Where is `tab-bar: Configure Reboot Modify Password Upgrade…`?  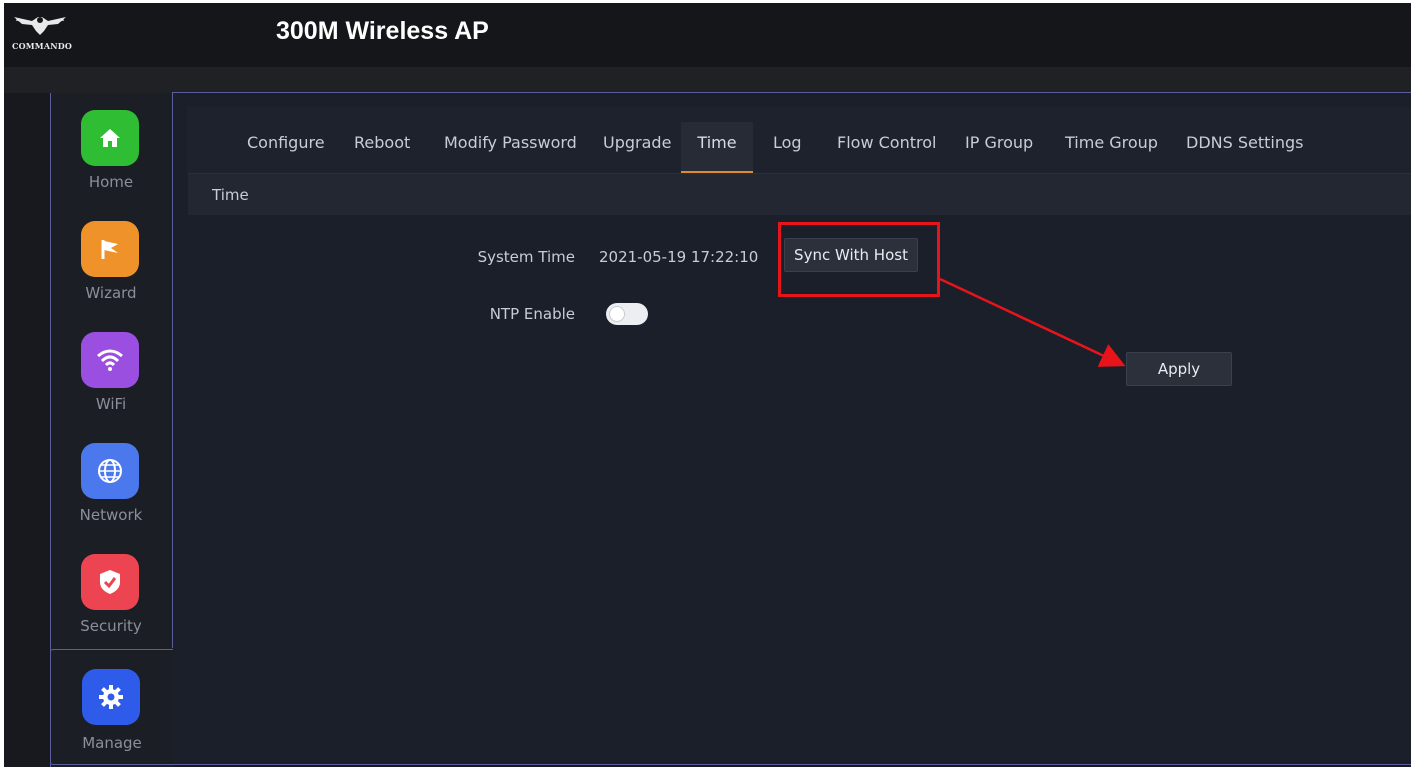 tab-bar: Configure Reboot Modify Password Upgrade… is located at coordinates (799, 140).